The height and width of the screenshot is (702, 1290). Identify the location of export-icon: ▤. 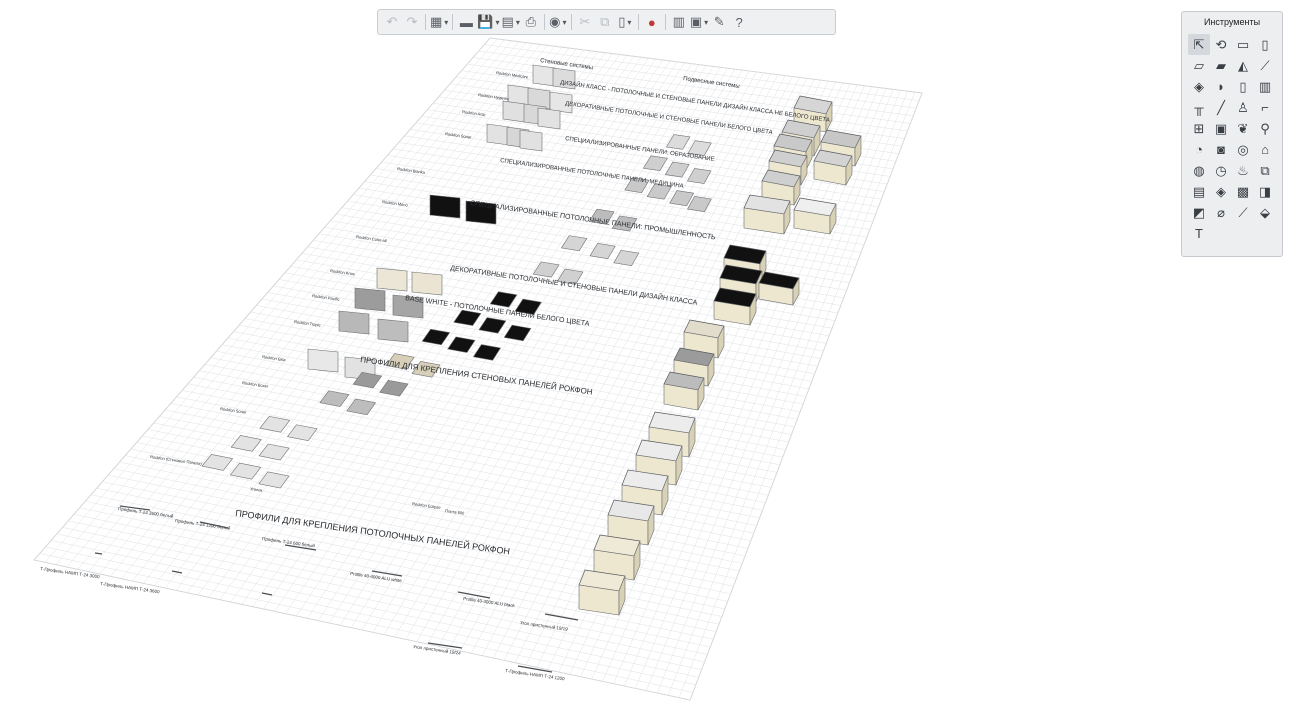
(511, 22).